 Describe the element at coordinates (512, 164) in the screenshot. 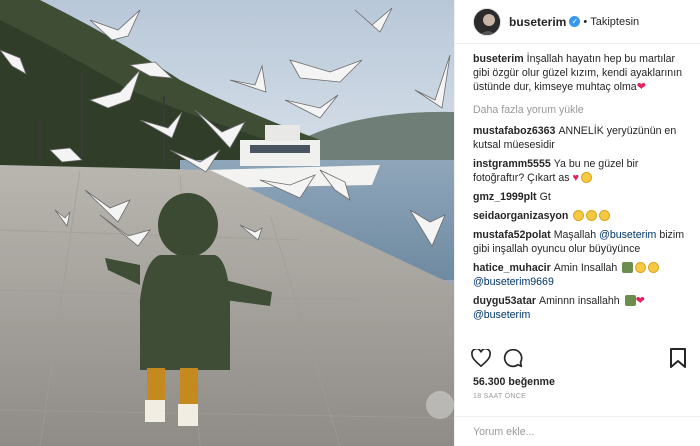

I see `comment-username: instgramm5555` at that location.